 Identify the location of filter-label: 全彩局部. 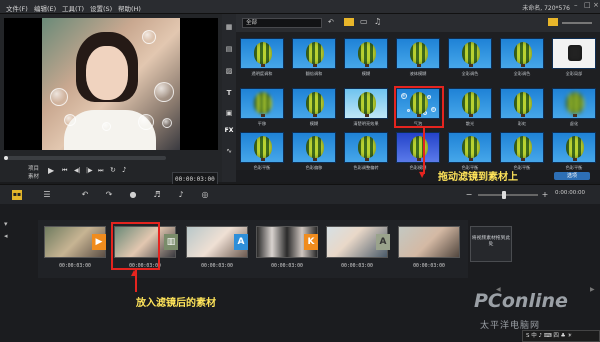
(574, 73).